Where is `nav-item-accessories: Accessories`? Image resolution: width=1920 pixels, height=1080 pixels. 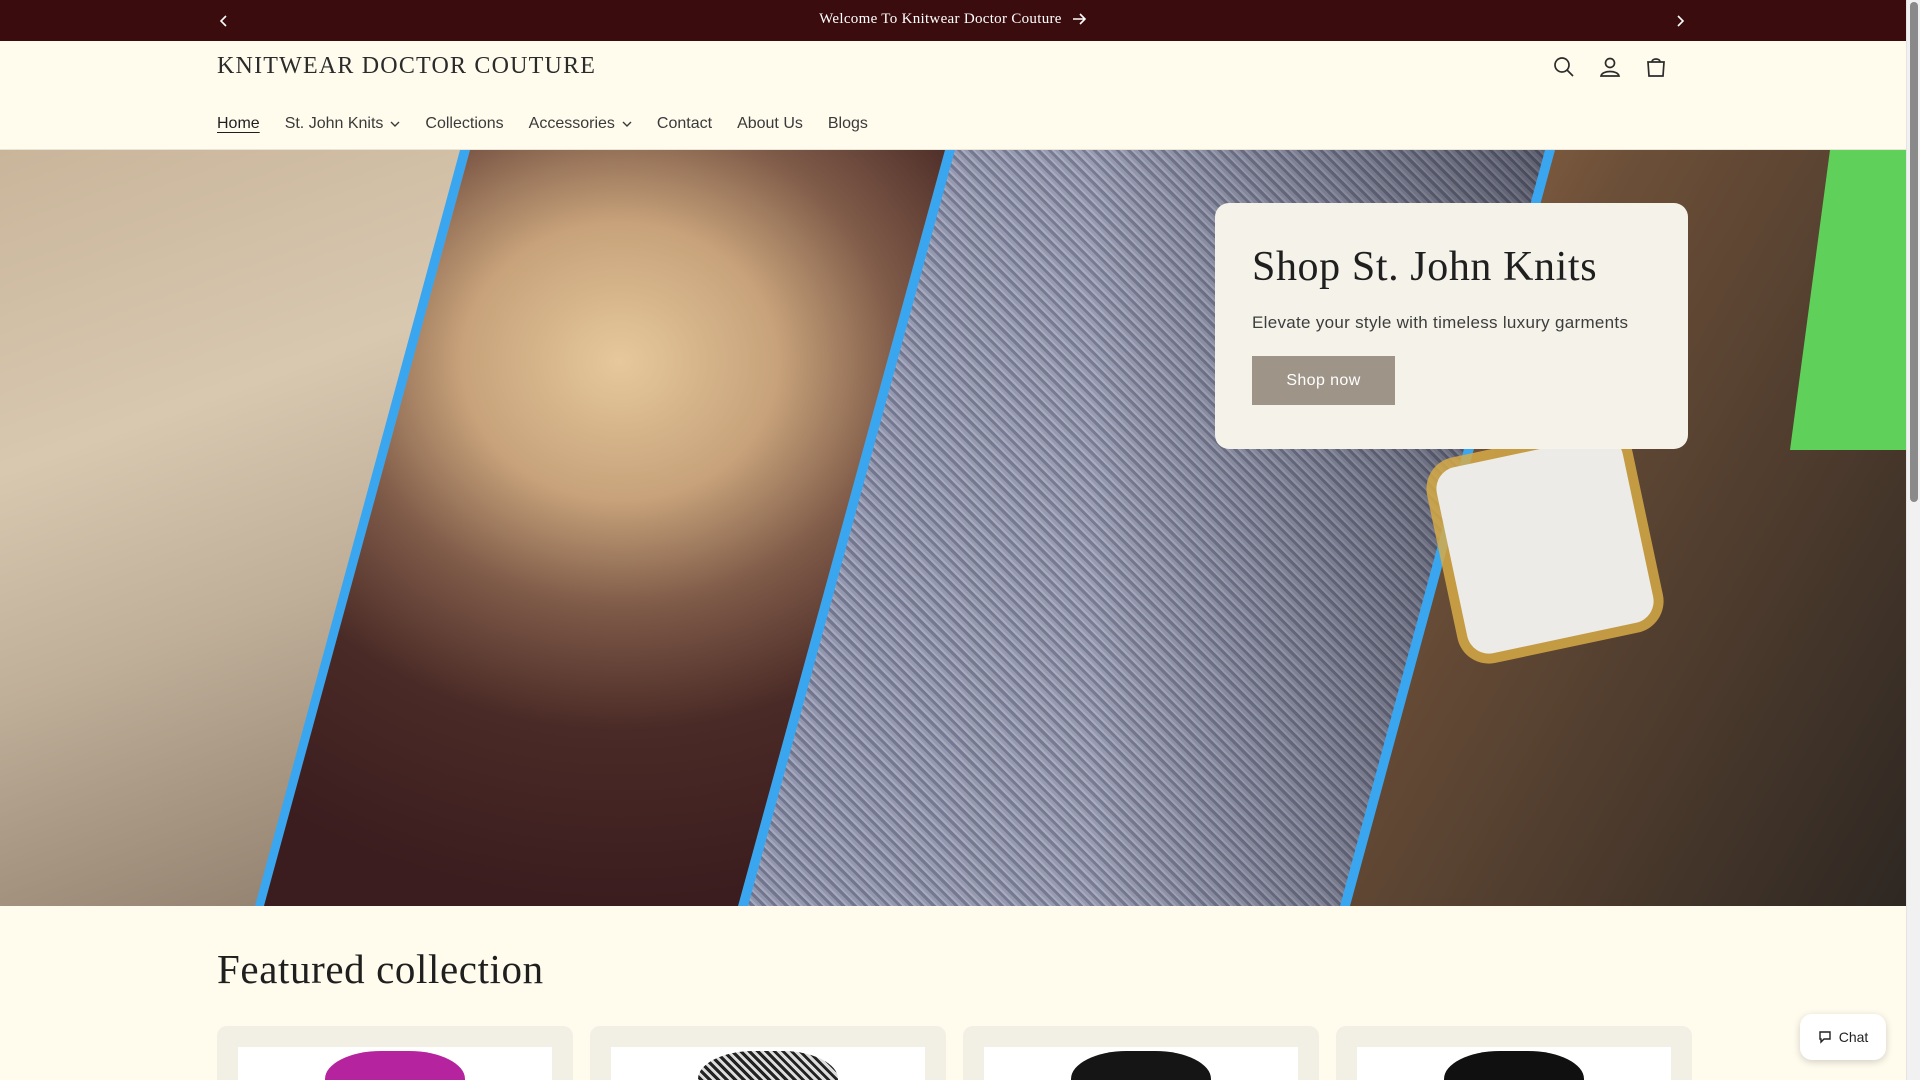
nav-item-accessories: Accessories is located at coordinates (580, 124).